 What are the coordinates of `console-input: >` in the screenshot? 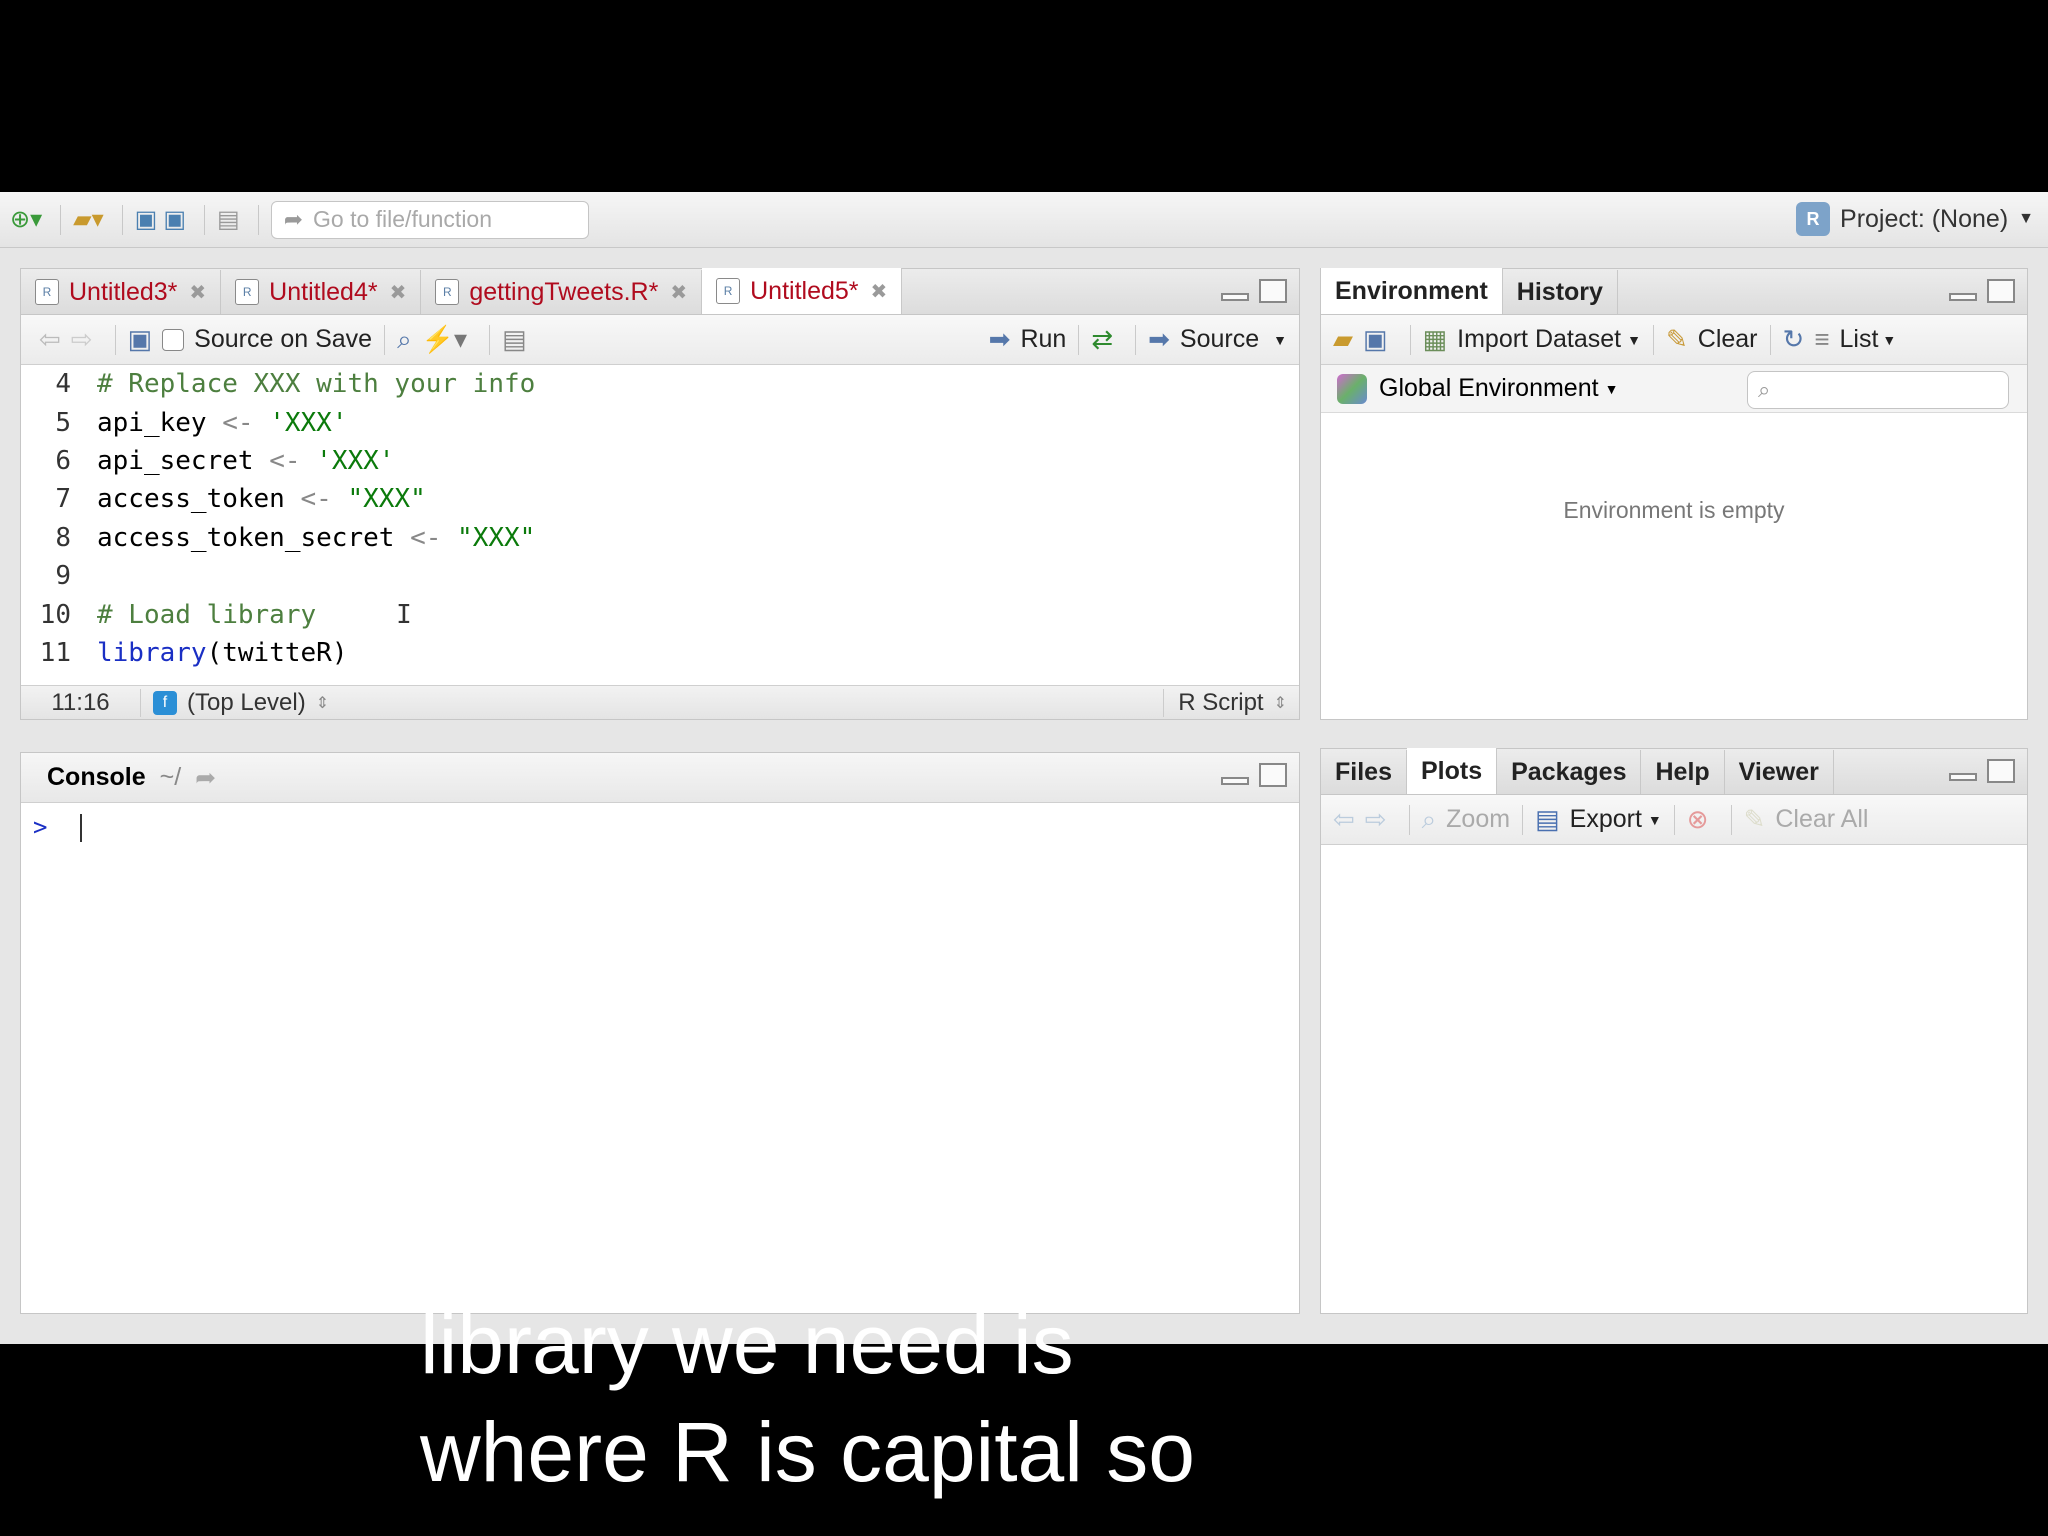 It's located at (57, 827).